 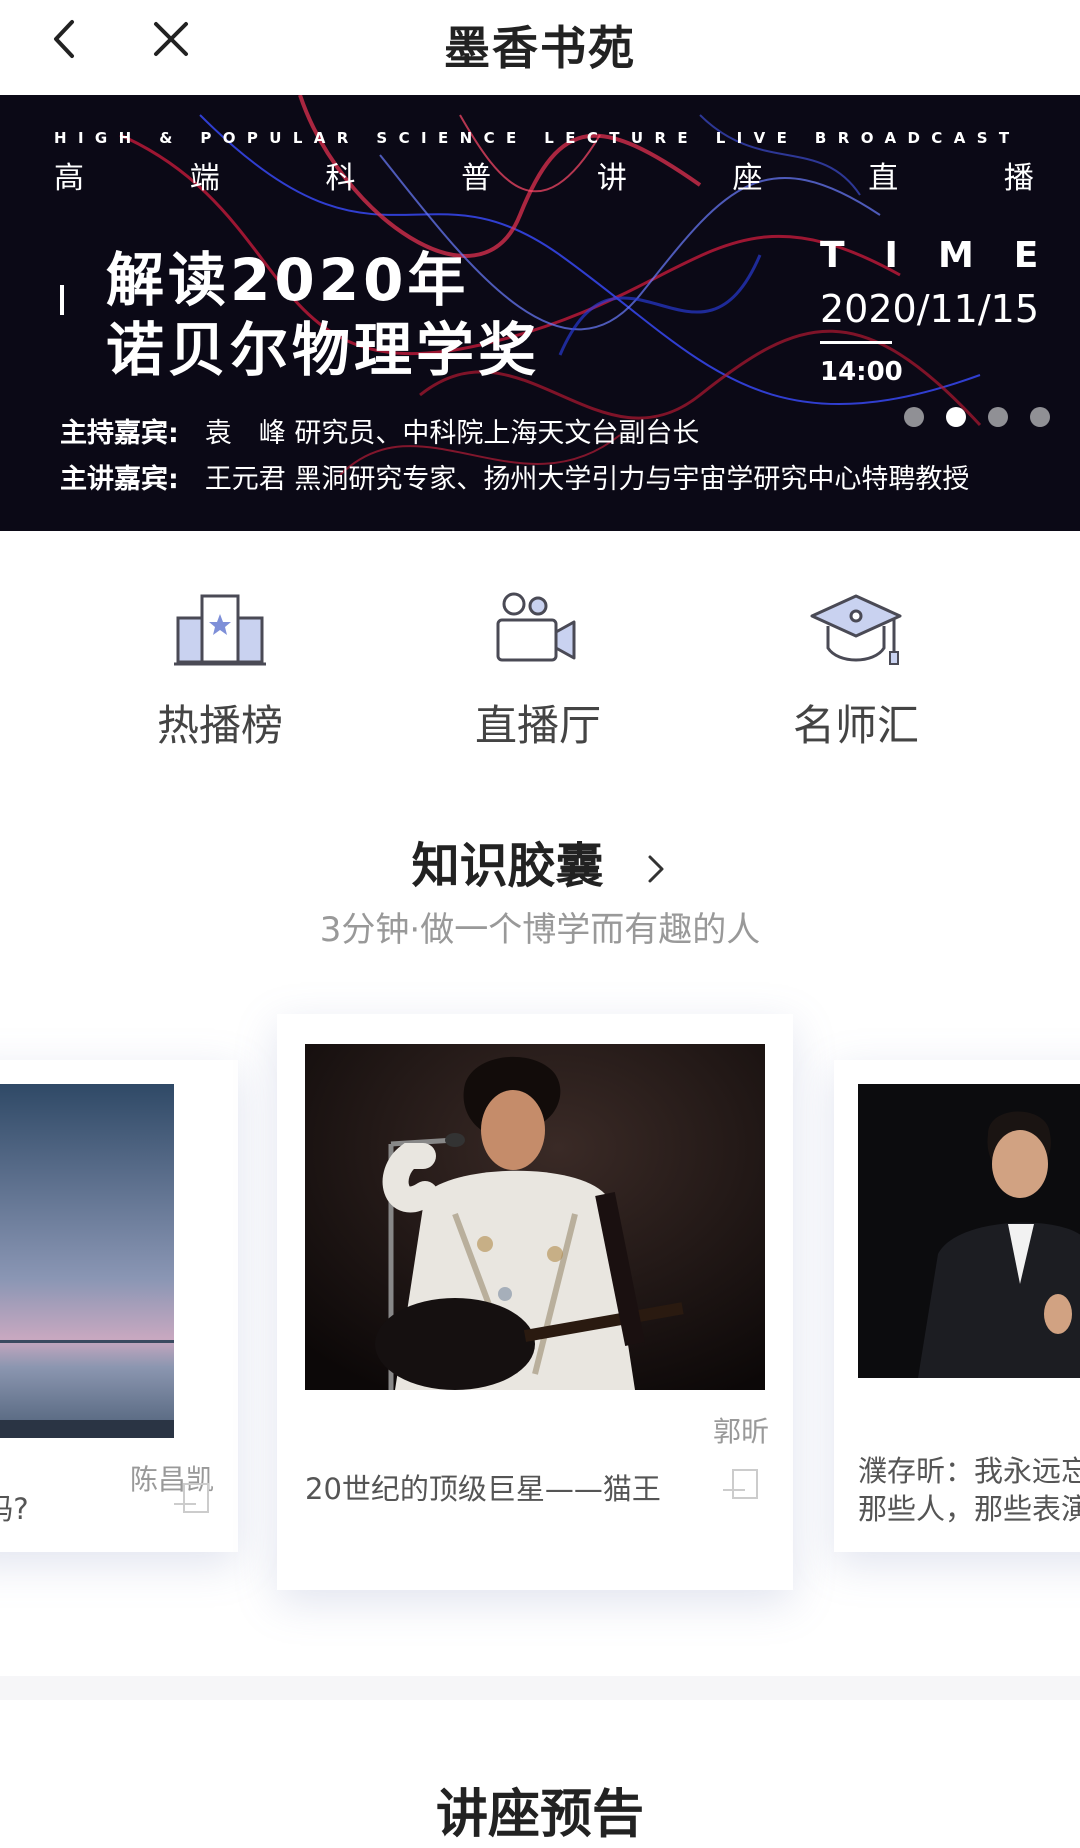 What do you see at coordinates (14, 1509) in the screenshot?
I see `card-title: ” 吗?` at bounding box center [14, 1509].